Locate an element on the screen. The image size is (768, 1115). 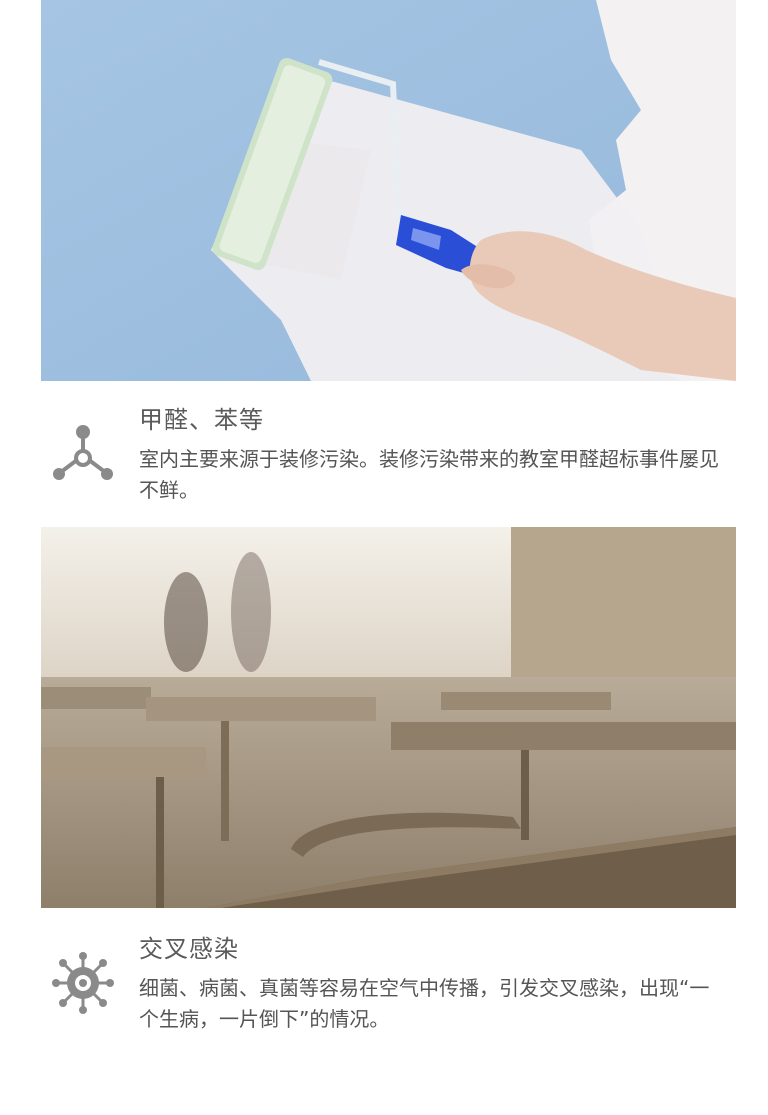
info-block-formaldehyde: 甲醛、苯等 室内主要来源于装修污染。装修污染带来的教室甲醛超标事件屡见不鲜。 is located at coordinates (388, 457).